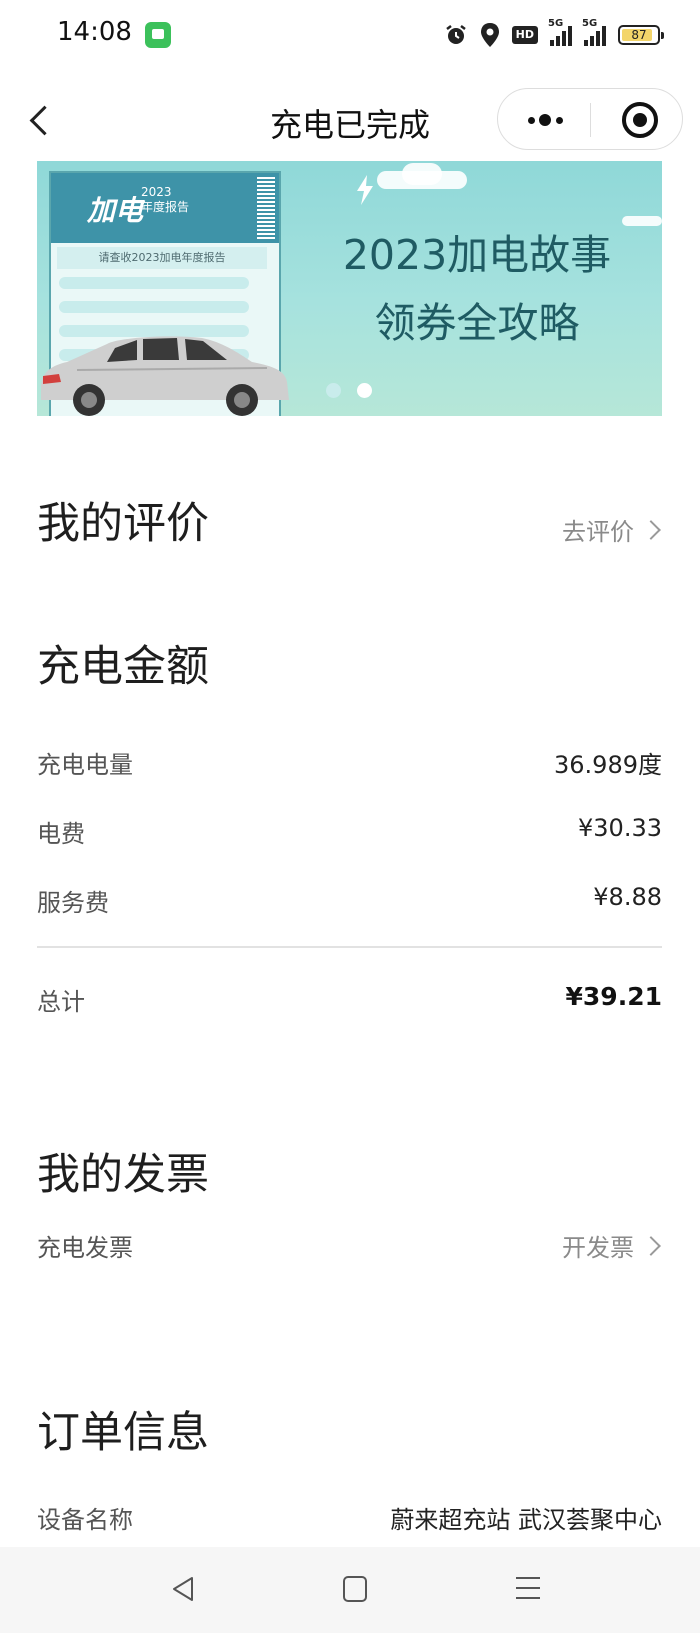  Describe the element at coordinates (266, 208) in the screenshot. I see `barcode-graphic` at that location.